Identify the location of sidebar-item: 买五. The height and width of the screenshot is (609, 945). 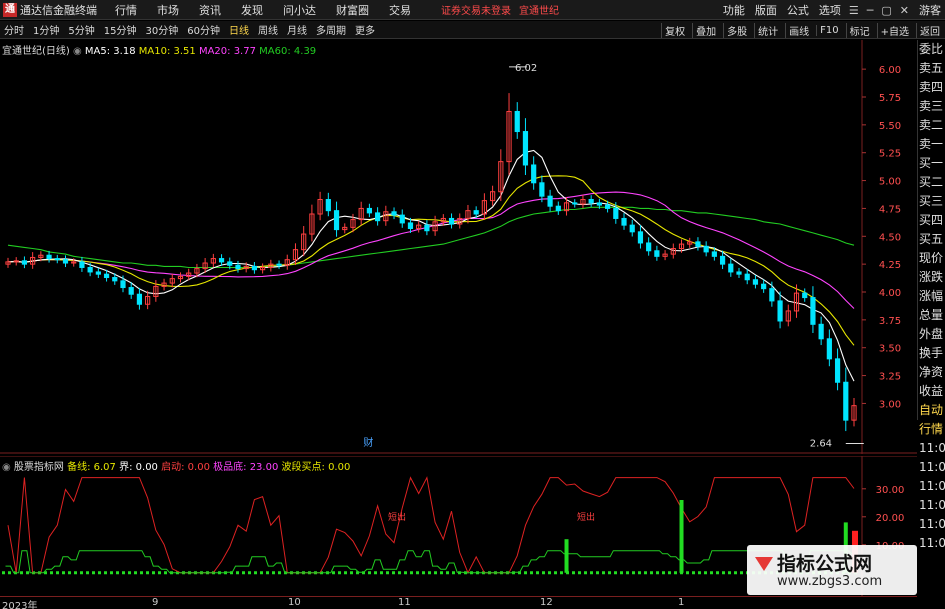
(931, 239).